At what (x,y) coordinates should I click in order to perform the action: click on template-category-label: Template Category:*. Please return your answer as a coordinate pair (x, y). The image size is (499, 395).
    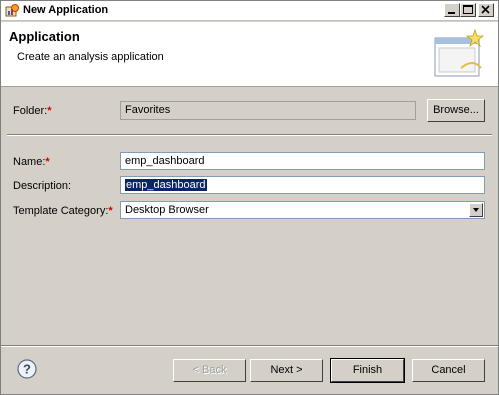
    Looking at the image, I should click on (63, 211).